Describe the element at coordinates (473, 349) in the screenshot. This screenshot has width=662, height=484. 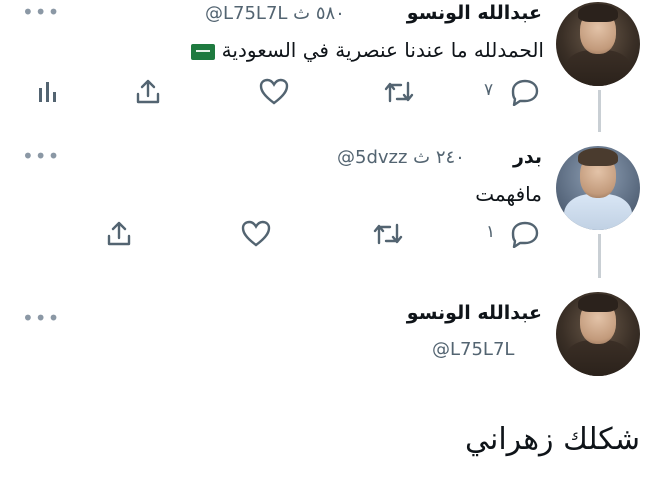
I see `author-handle: @L75L7L` at that location.